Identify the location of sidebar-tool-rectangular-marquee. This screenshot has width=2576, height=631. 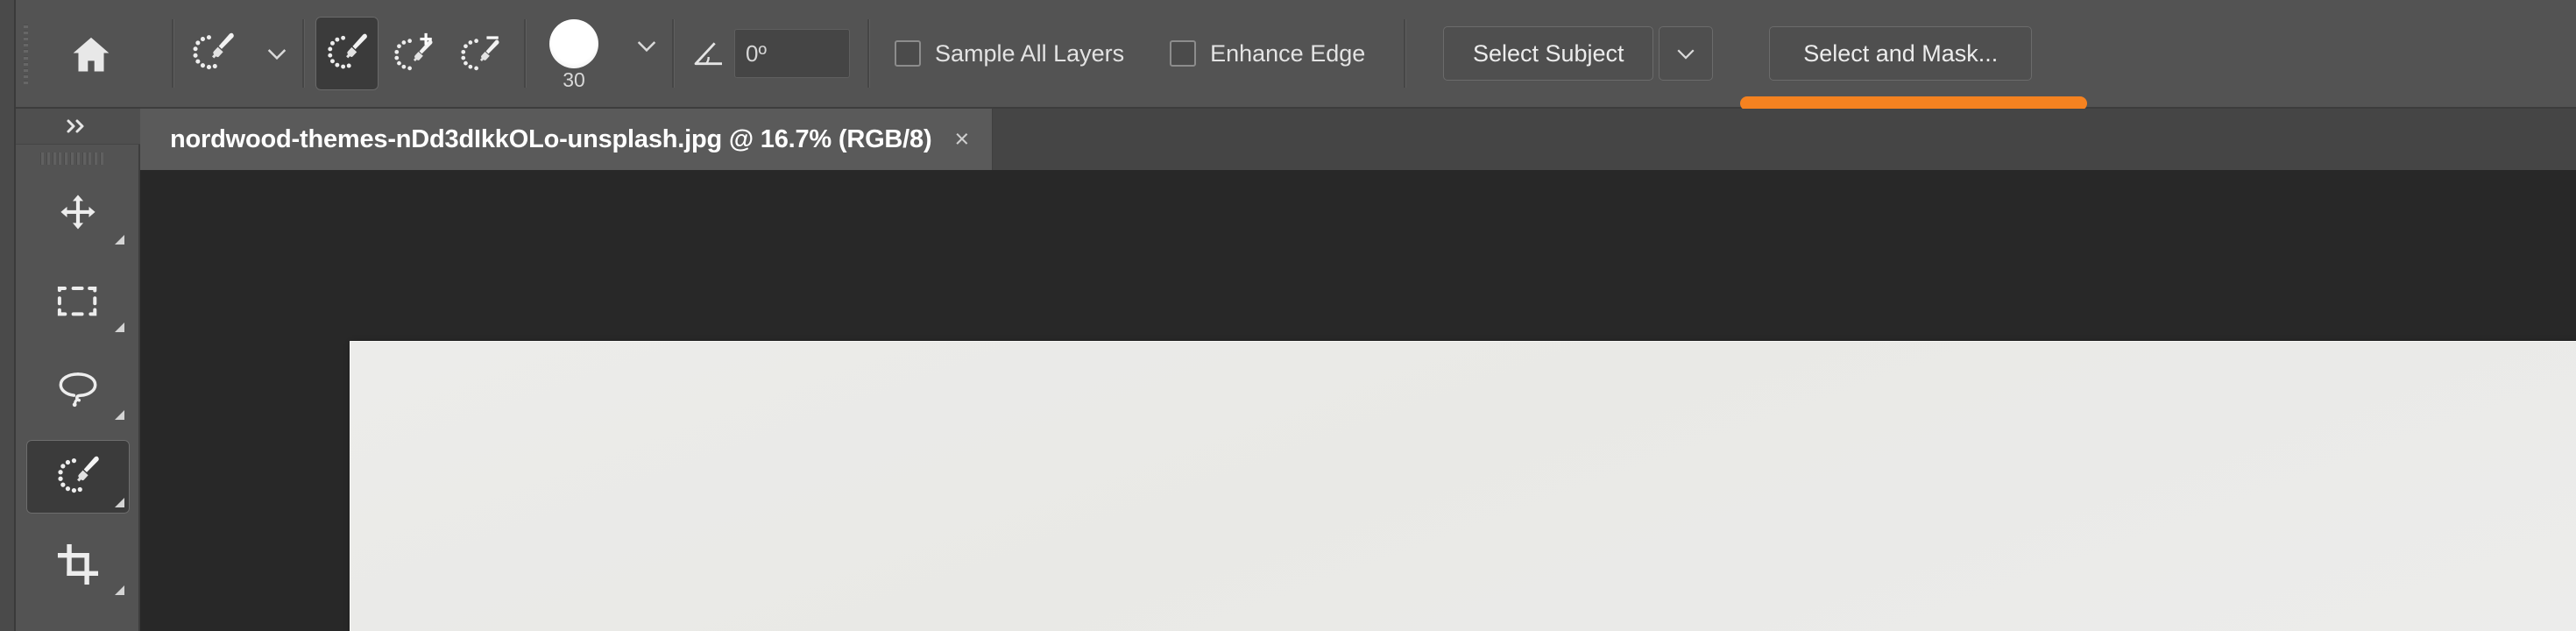
(78, 301).